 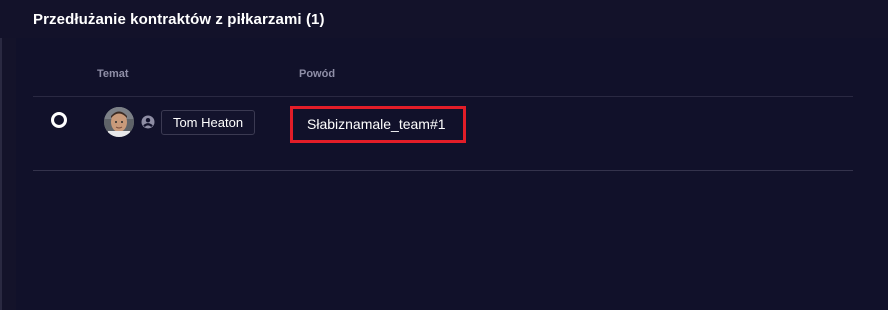 I want to click on table-bottom-divider, so click(x=443, y=170).